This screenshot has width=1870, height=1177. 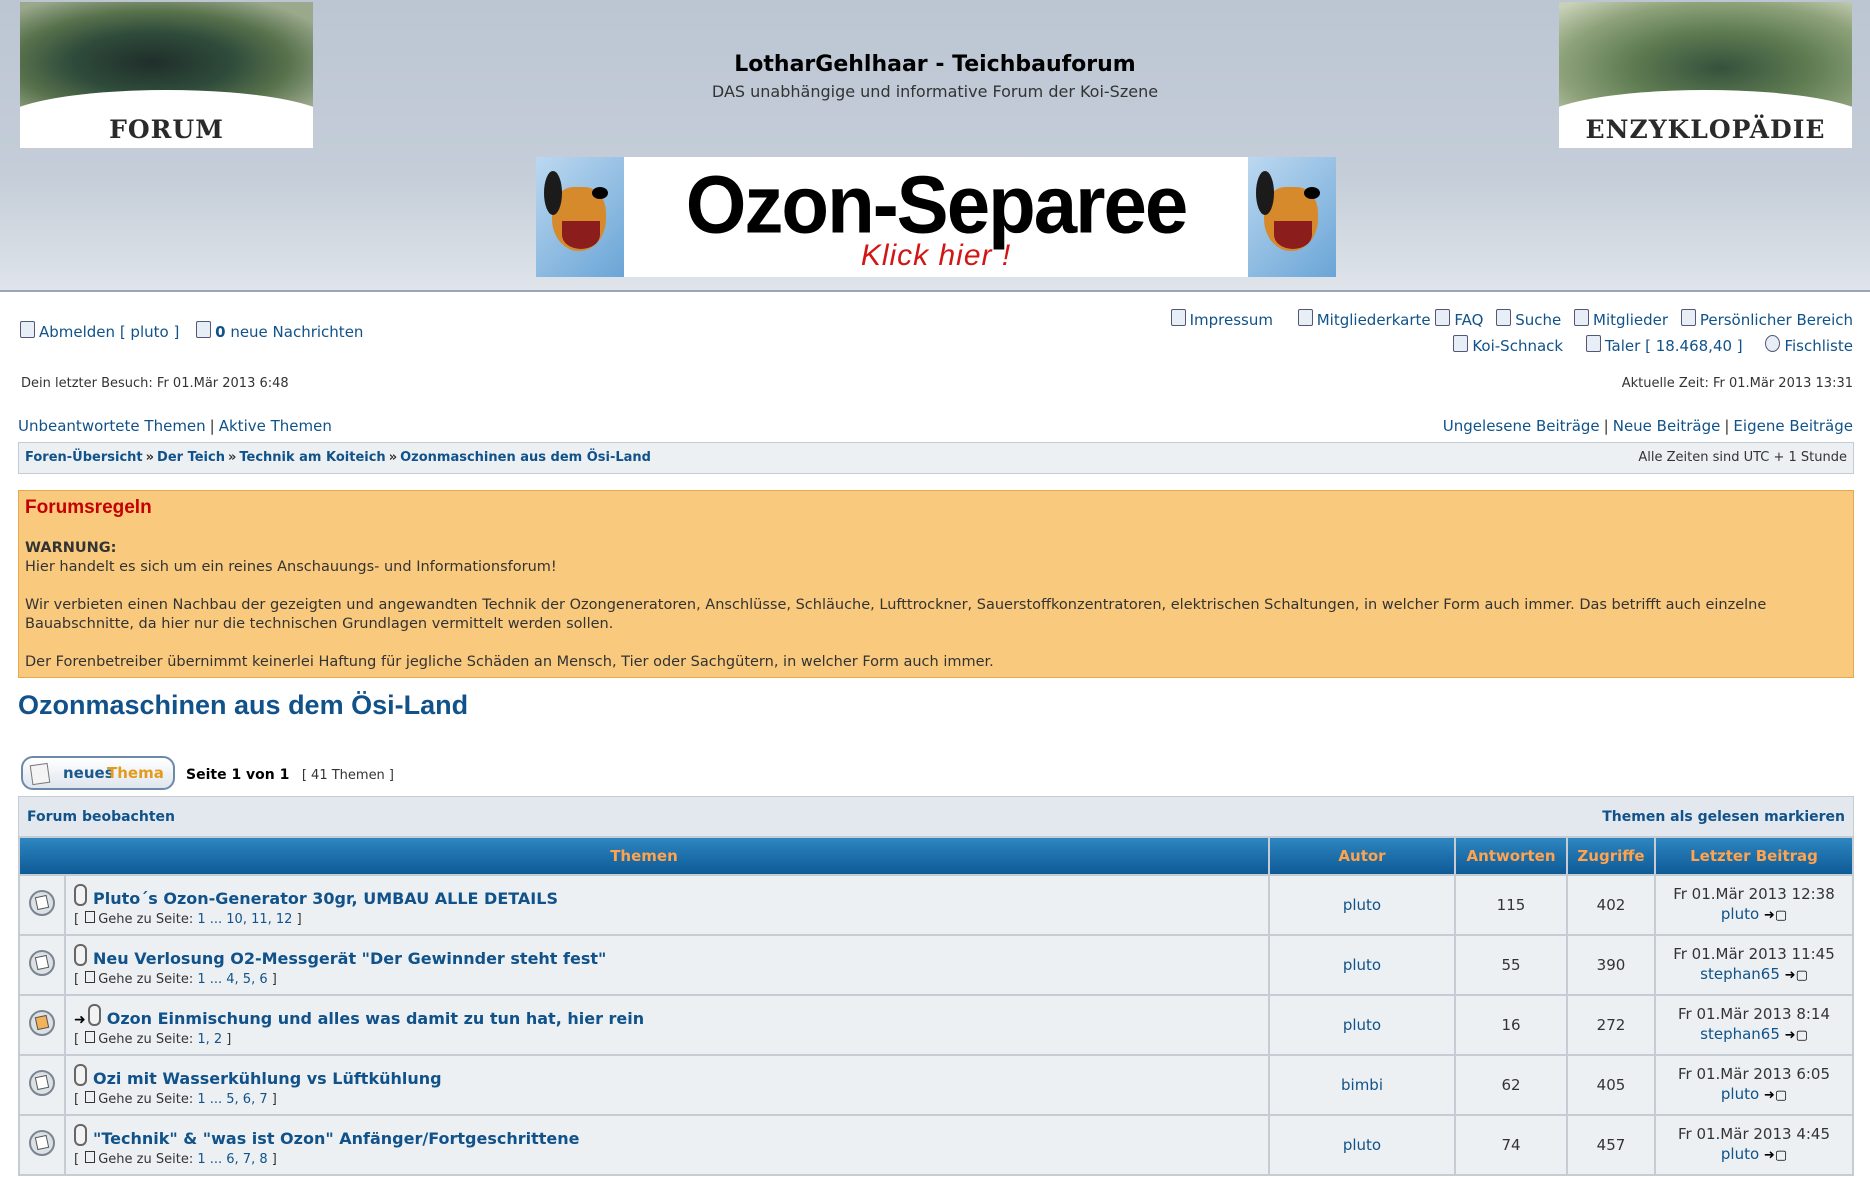 What do you see at coordinates (153, 1038) in the screenshot?
I see `topic-pages: [ Gehe zu Seite: 1, 2 ]` at bounding box center [153, 1038].